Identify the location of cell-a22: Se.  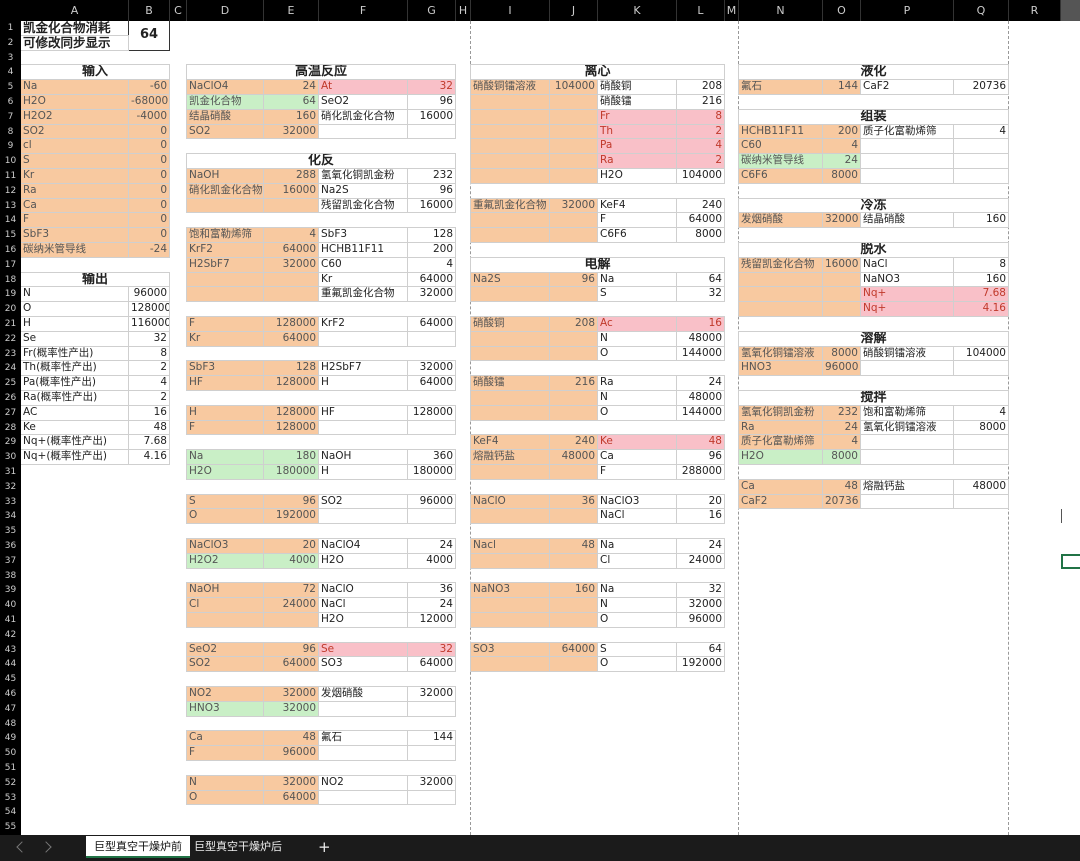
(75, 338).